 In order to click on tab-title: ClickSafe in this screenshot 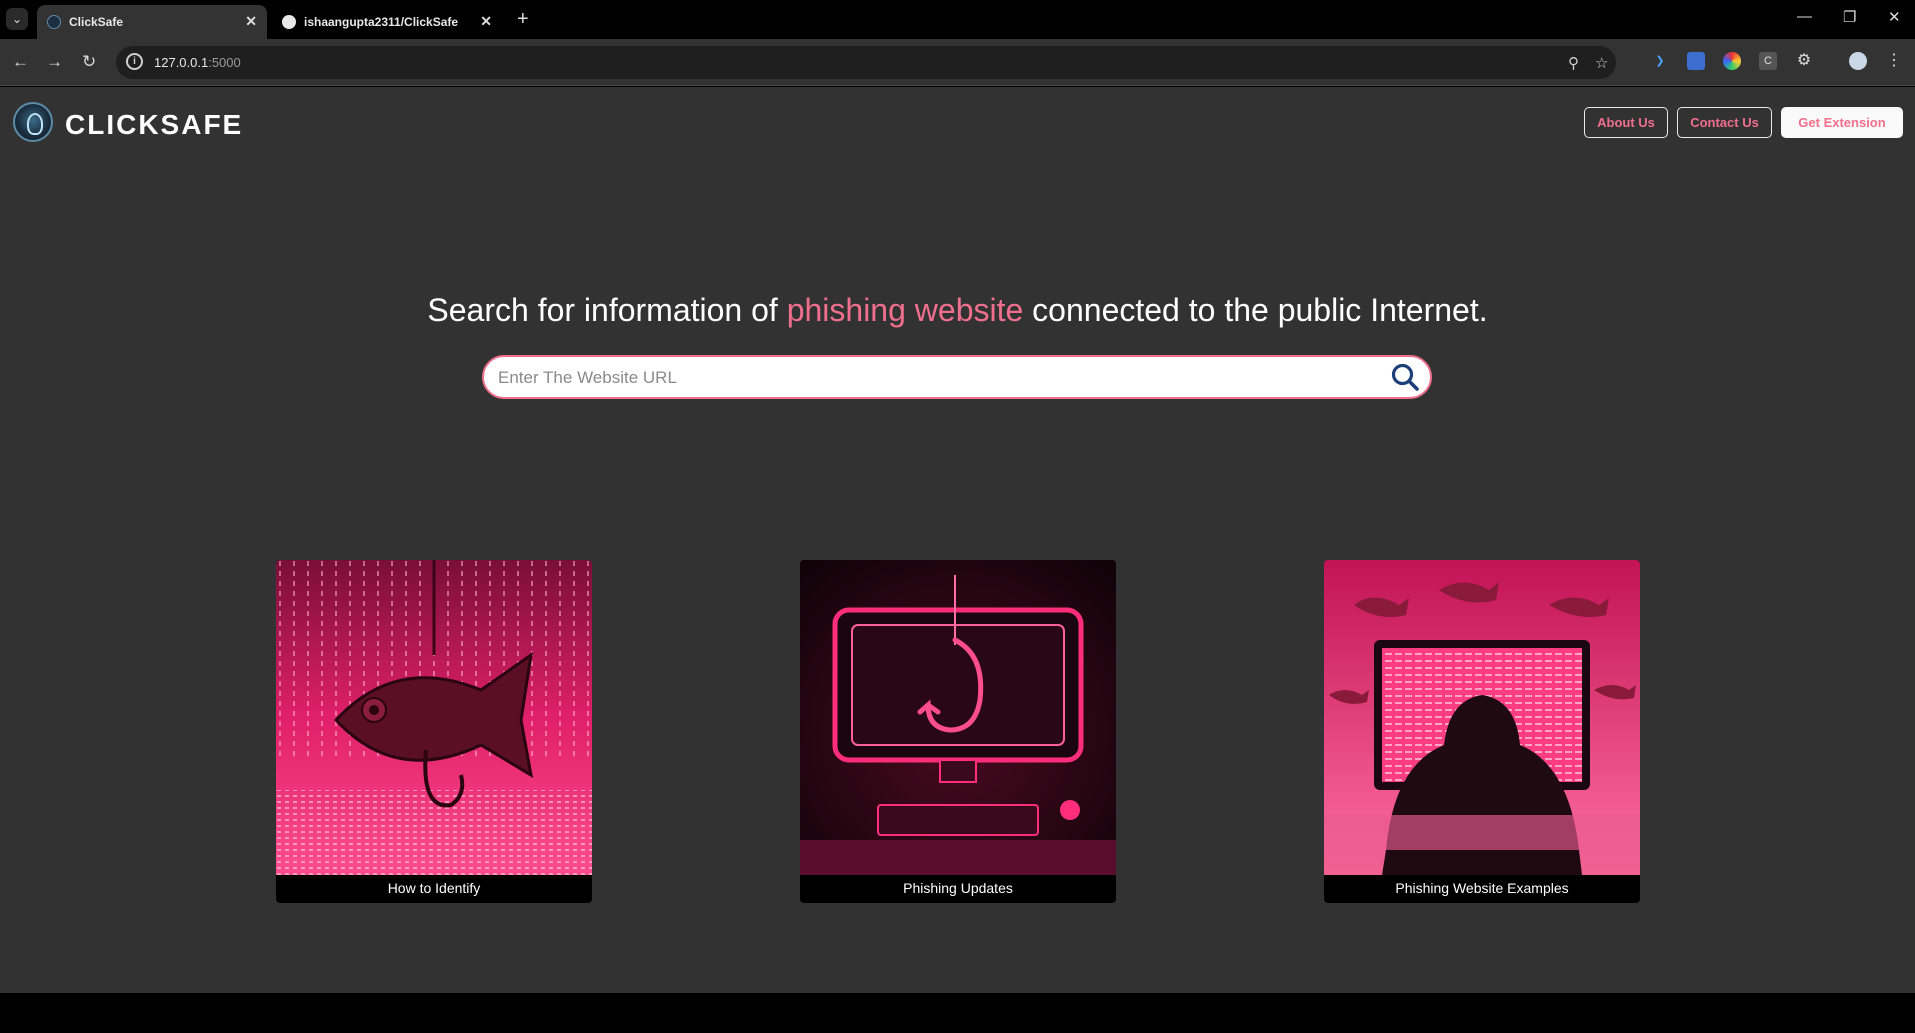, I will do `click(96, 22)`.